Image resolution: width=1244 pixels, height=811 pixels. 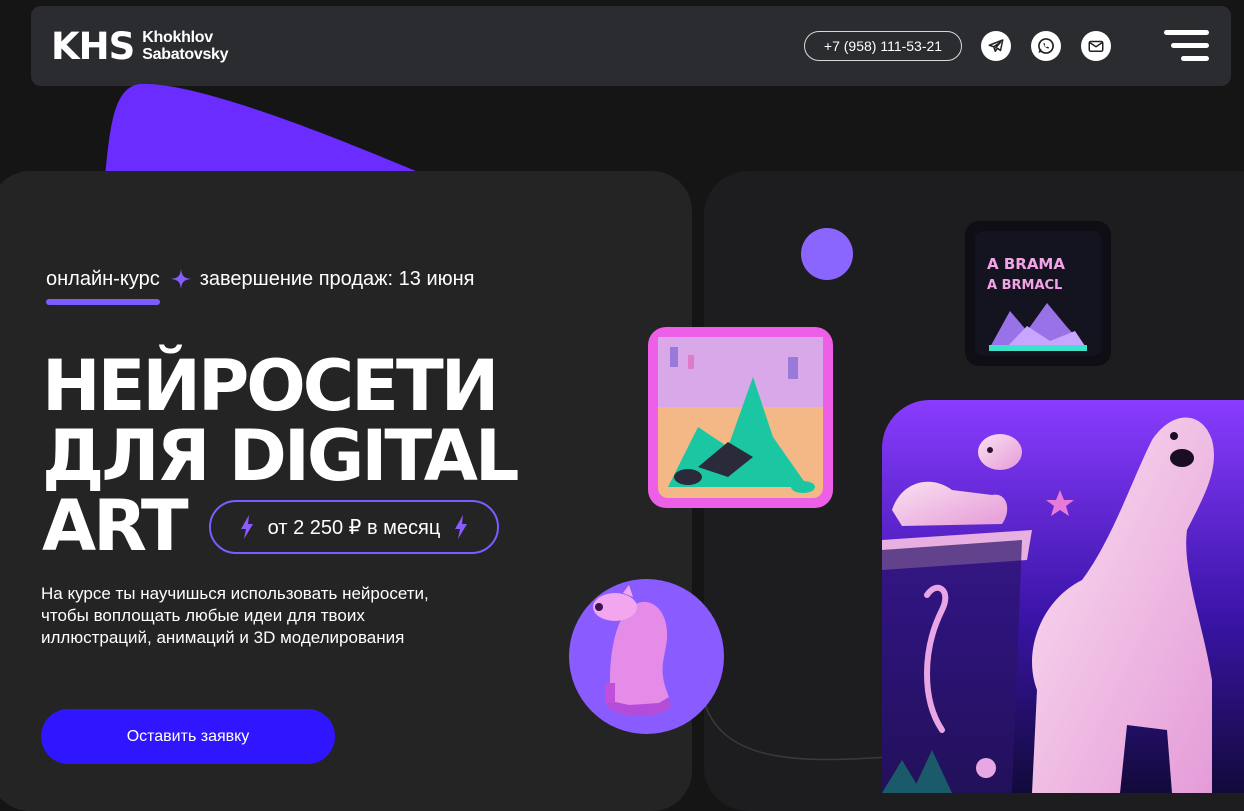 What do you see at coordinates (1063, 596) in the screenshot?
I see `creature-artwork-large` at bounding box center [1063, 596].